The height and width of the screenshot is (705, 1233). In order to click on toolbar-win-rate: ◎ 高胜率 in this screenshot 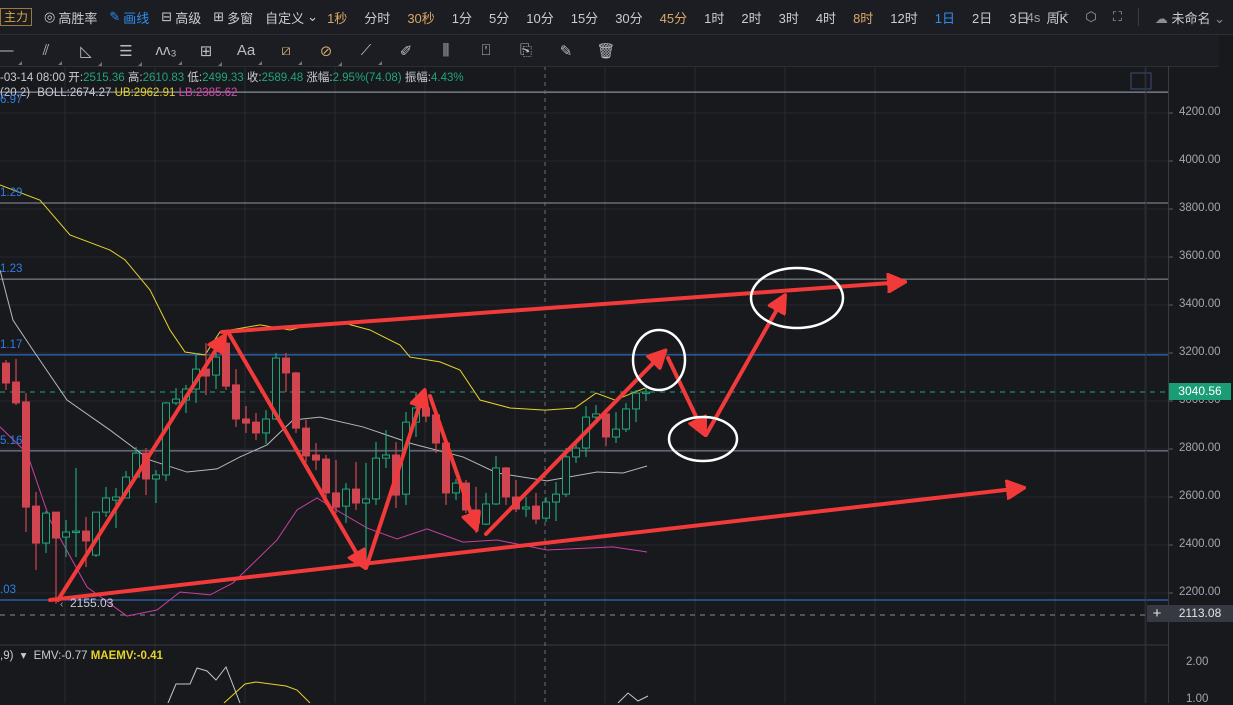, I will do `click(70, 17)`.